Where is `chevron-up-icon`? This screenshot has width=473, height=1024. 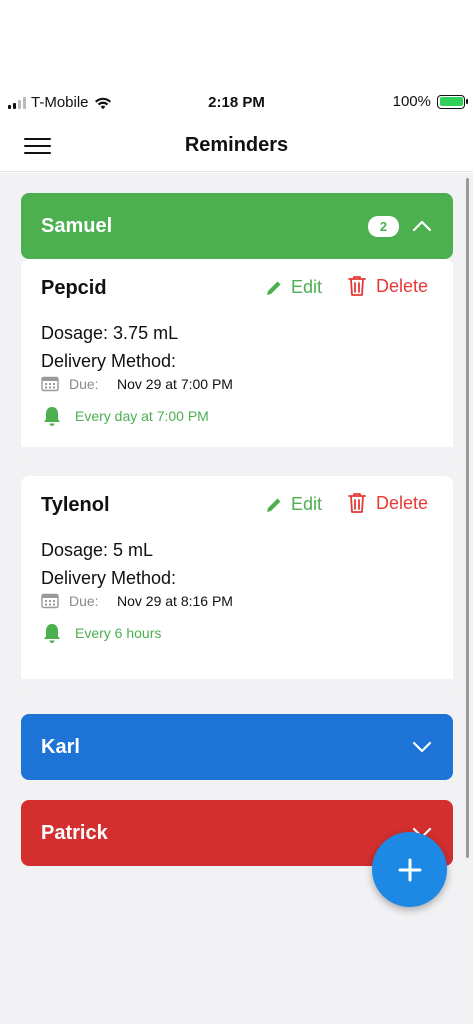 chevron-up-icon is located at coordinates (422, 226).